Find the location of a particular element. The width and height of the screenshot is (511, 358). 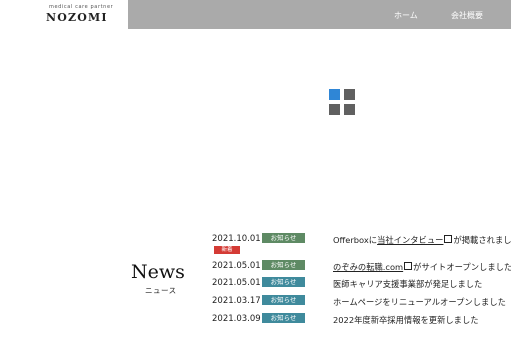

top-nav: ホーム 会社概要 is located at coordinates (319, 14).